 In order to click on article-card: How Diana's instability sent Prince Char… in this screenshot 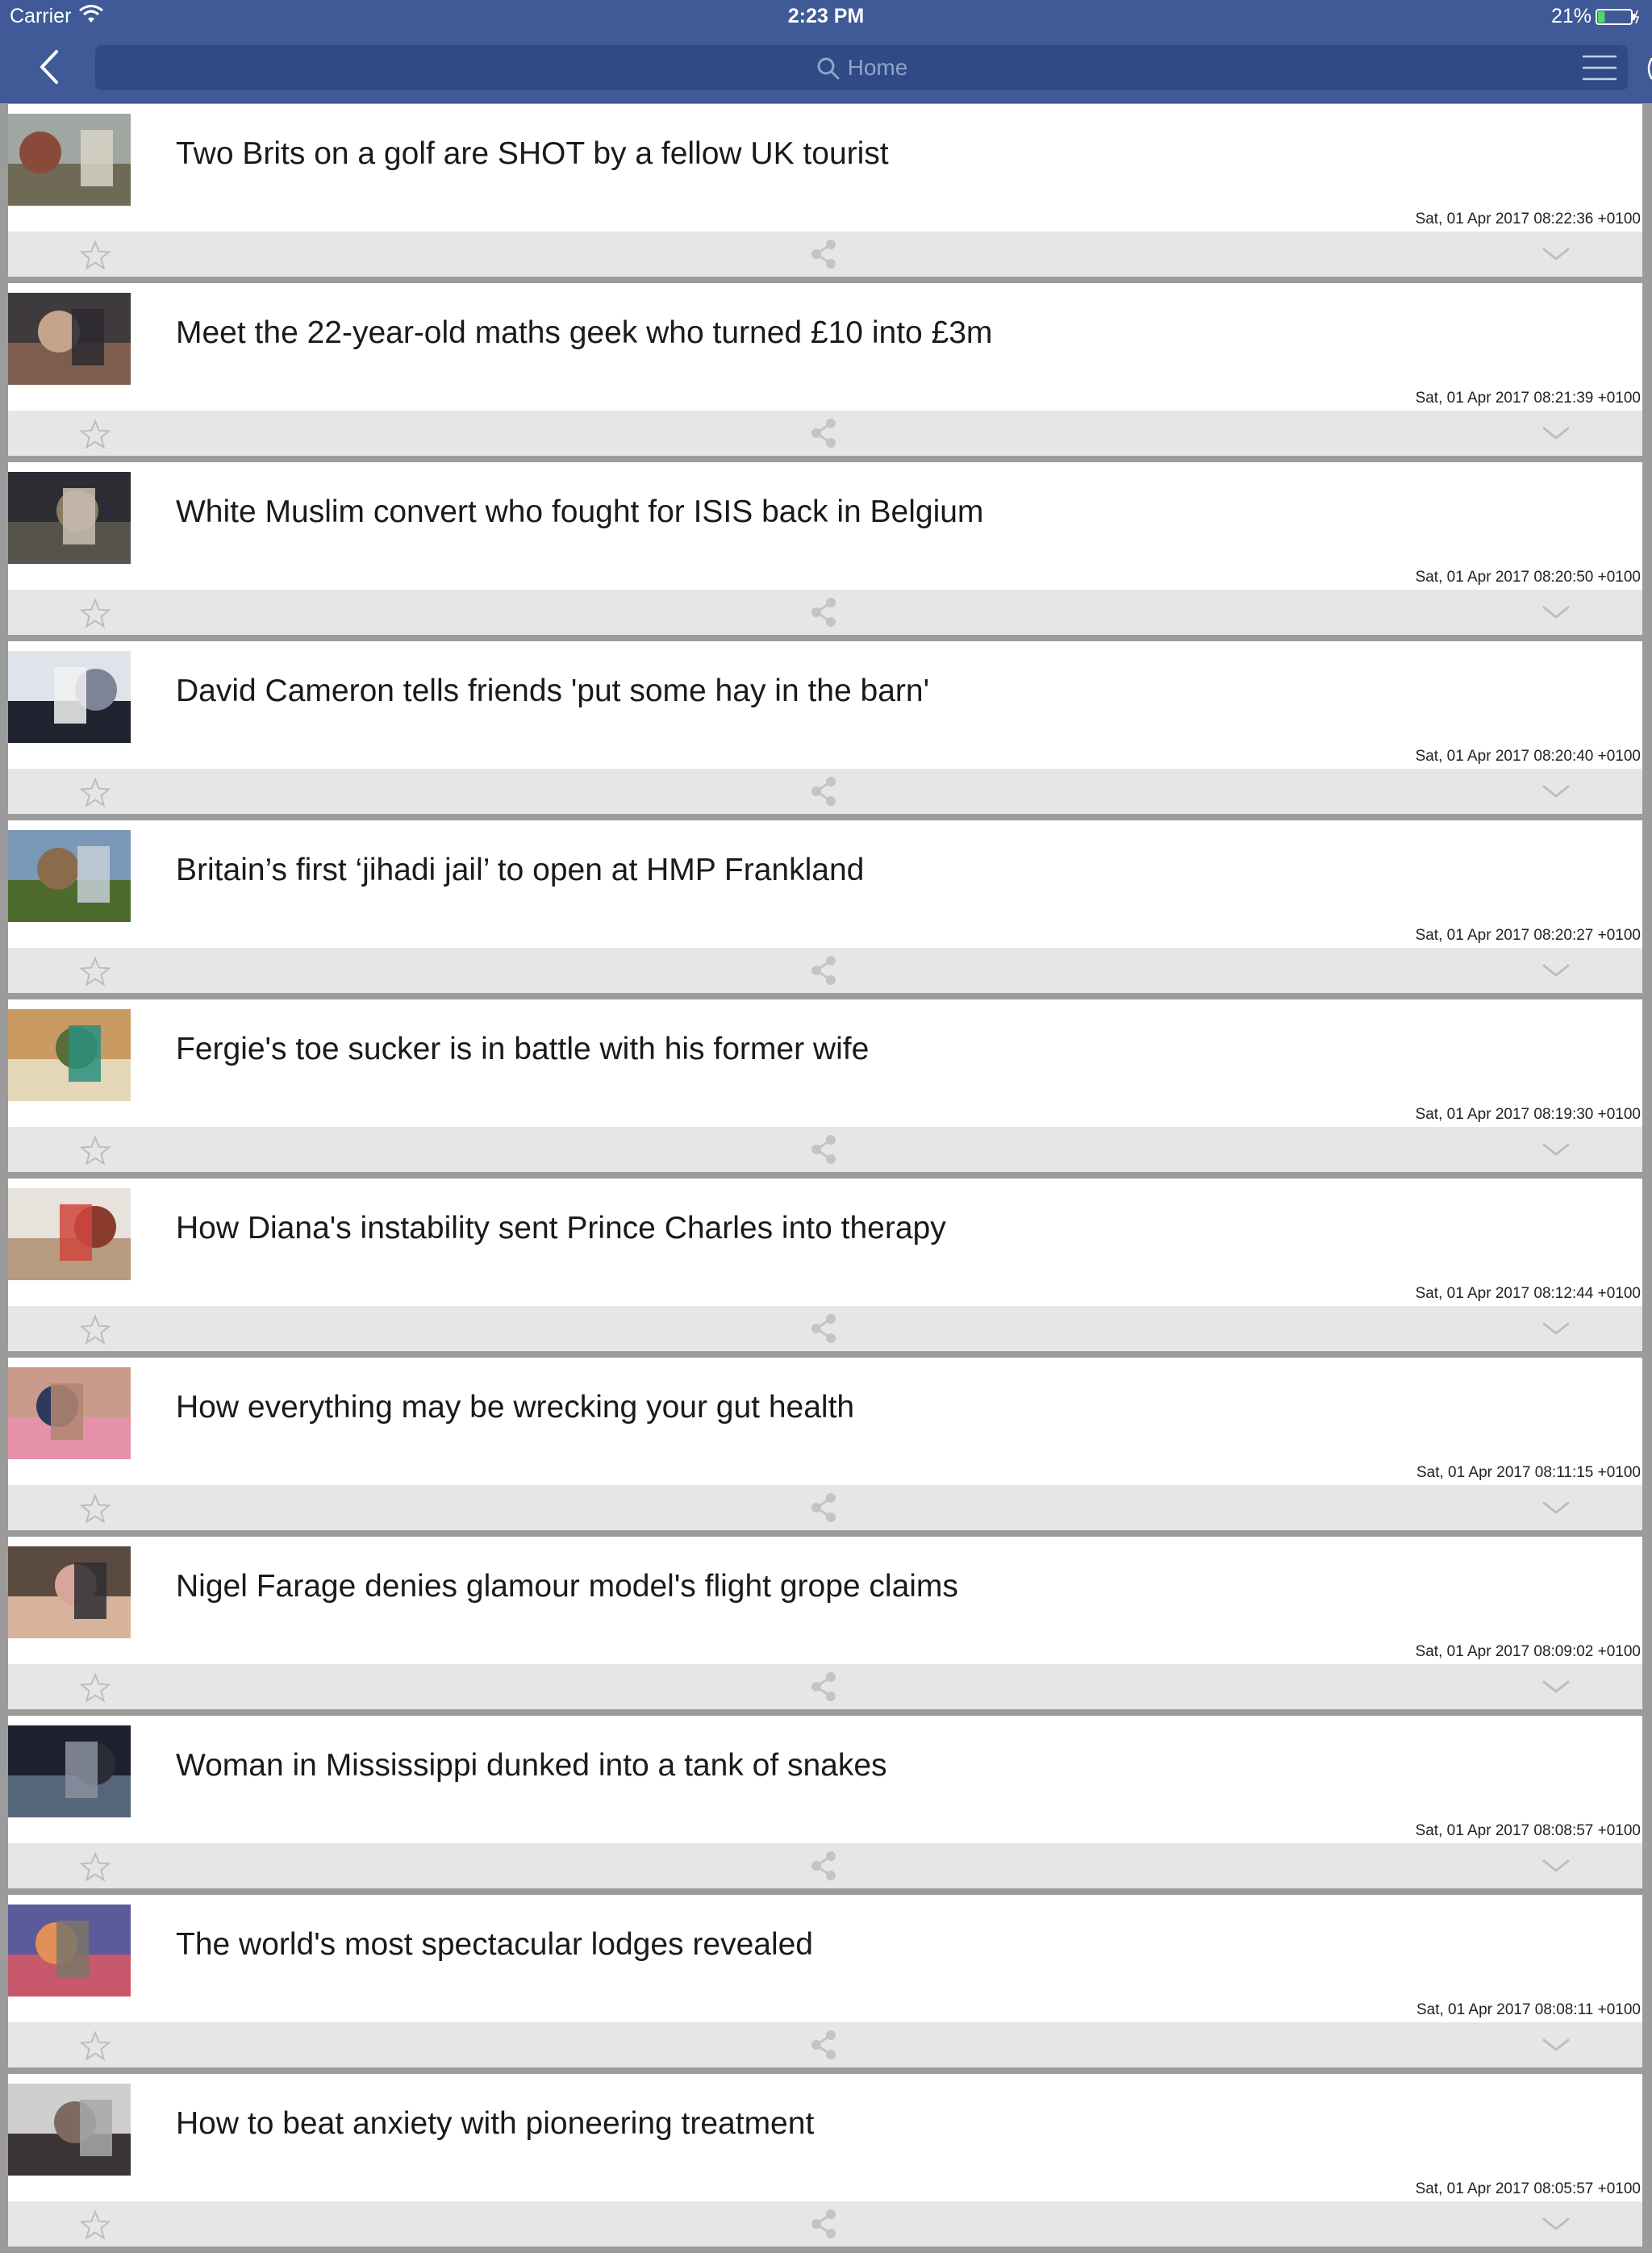, I will do `click(825, 1265)`.